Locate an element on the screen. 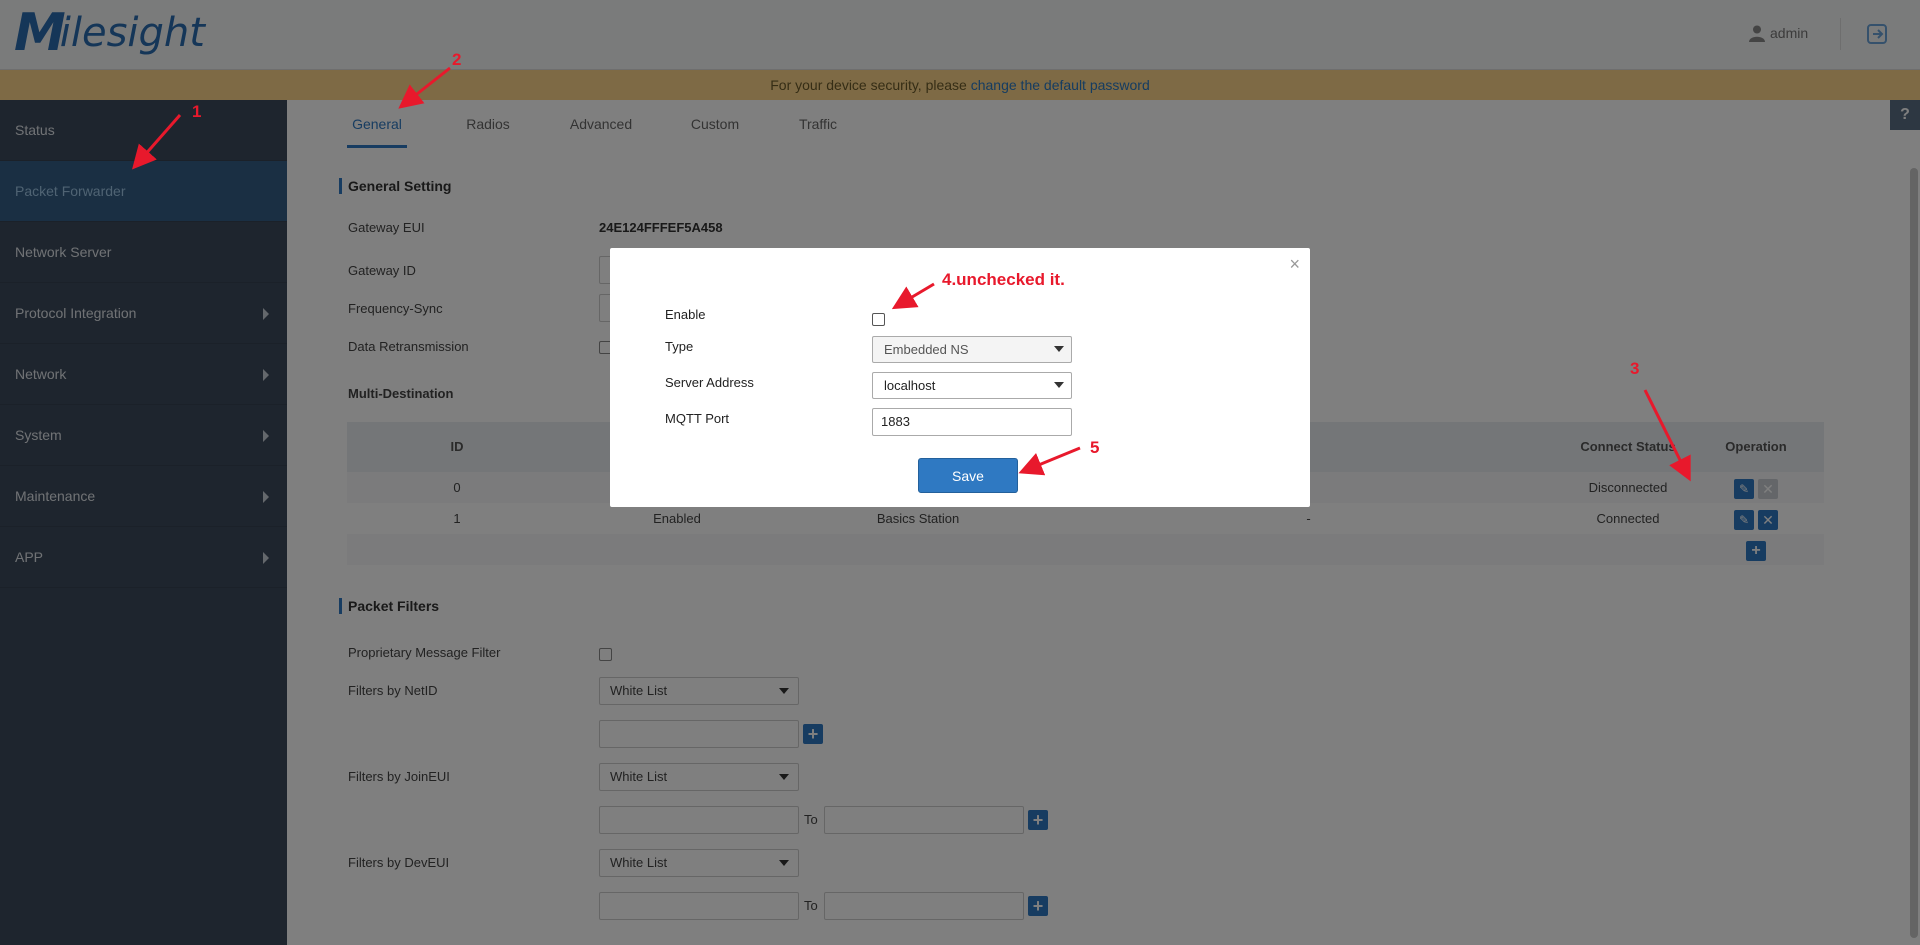 Image resolution: width=1920 pixels, height=945 pixels. close-icon: × is located at coordinates (1294, 264).